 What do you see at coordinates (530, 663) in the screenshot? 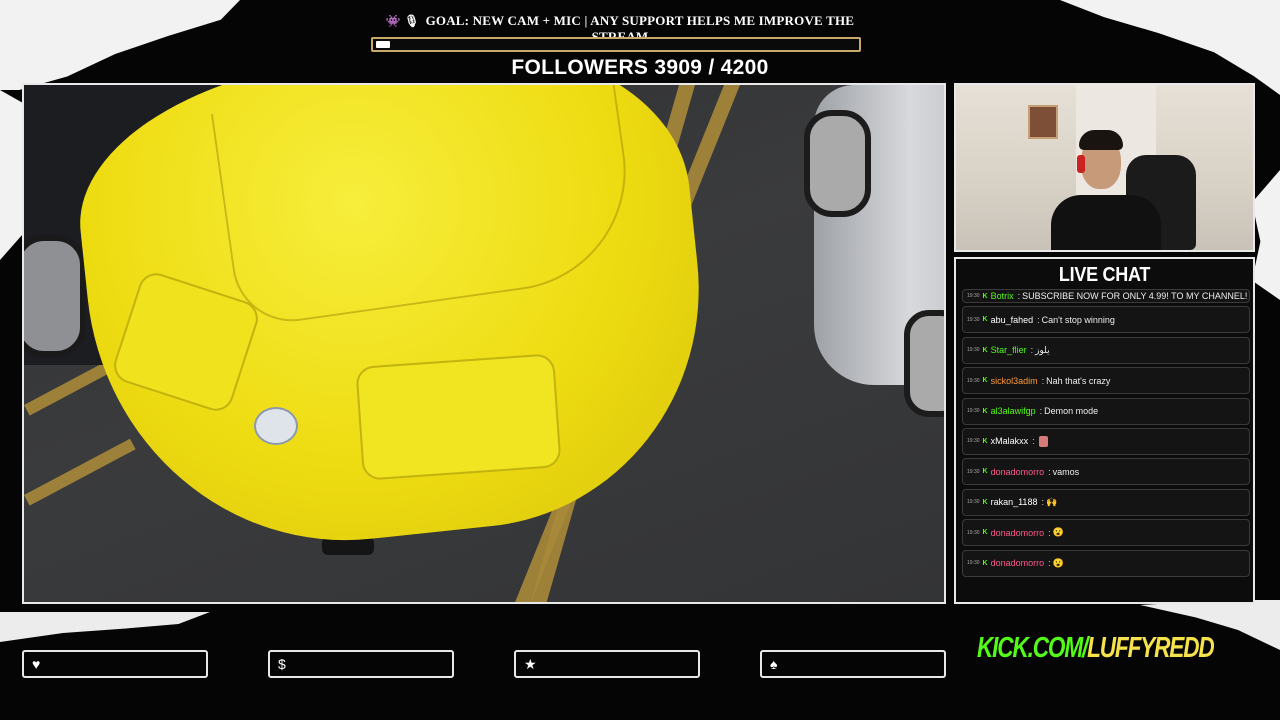
I see `star-icon: ★` at bounding box center [530, 663].